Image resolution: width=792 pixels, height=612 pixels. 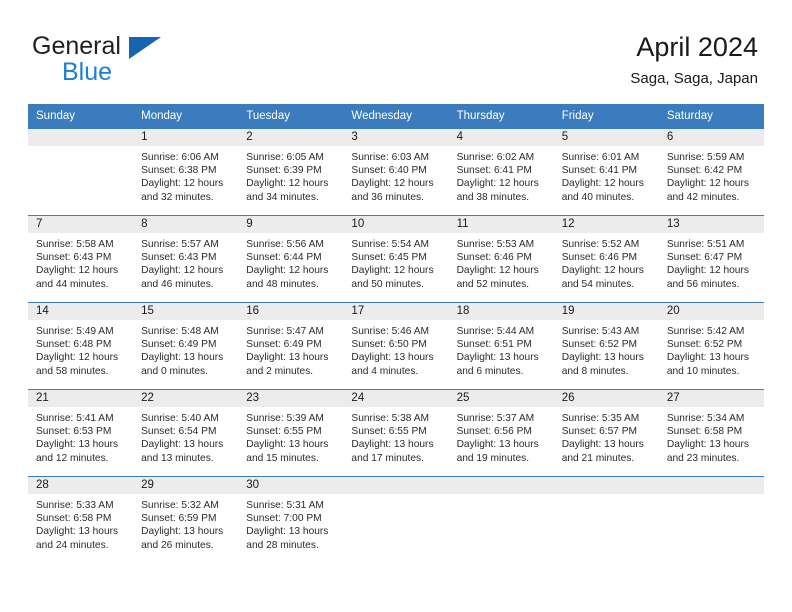 What do you see at coordinates (598, 458) in the screenshot?
I see `daylight-text-cont: and 21 minutes.` at bounding box center [598, 458].